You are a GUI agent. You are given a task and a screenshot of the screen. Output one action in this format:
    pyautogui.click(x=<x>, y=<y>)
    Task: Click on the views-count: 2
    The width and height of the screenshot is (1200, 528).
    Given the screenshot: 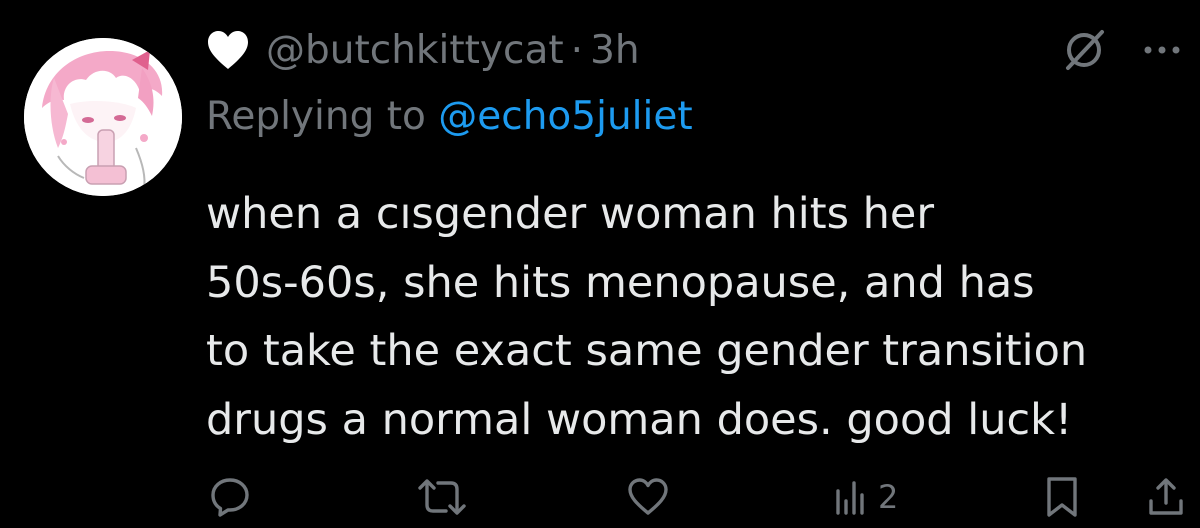 What is the action you would take?
    pyautogui.click(x=888, y=497)
    